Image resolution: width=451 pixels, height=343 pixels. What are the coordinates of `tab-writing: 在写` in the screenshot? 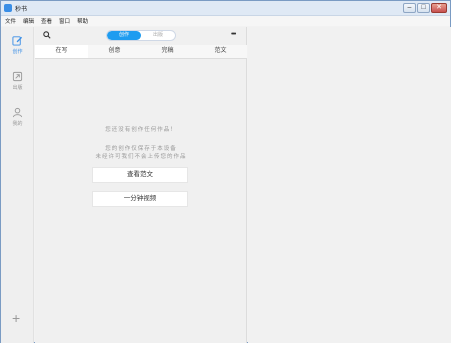 It's located at (61, 51).